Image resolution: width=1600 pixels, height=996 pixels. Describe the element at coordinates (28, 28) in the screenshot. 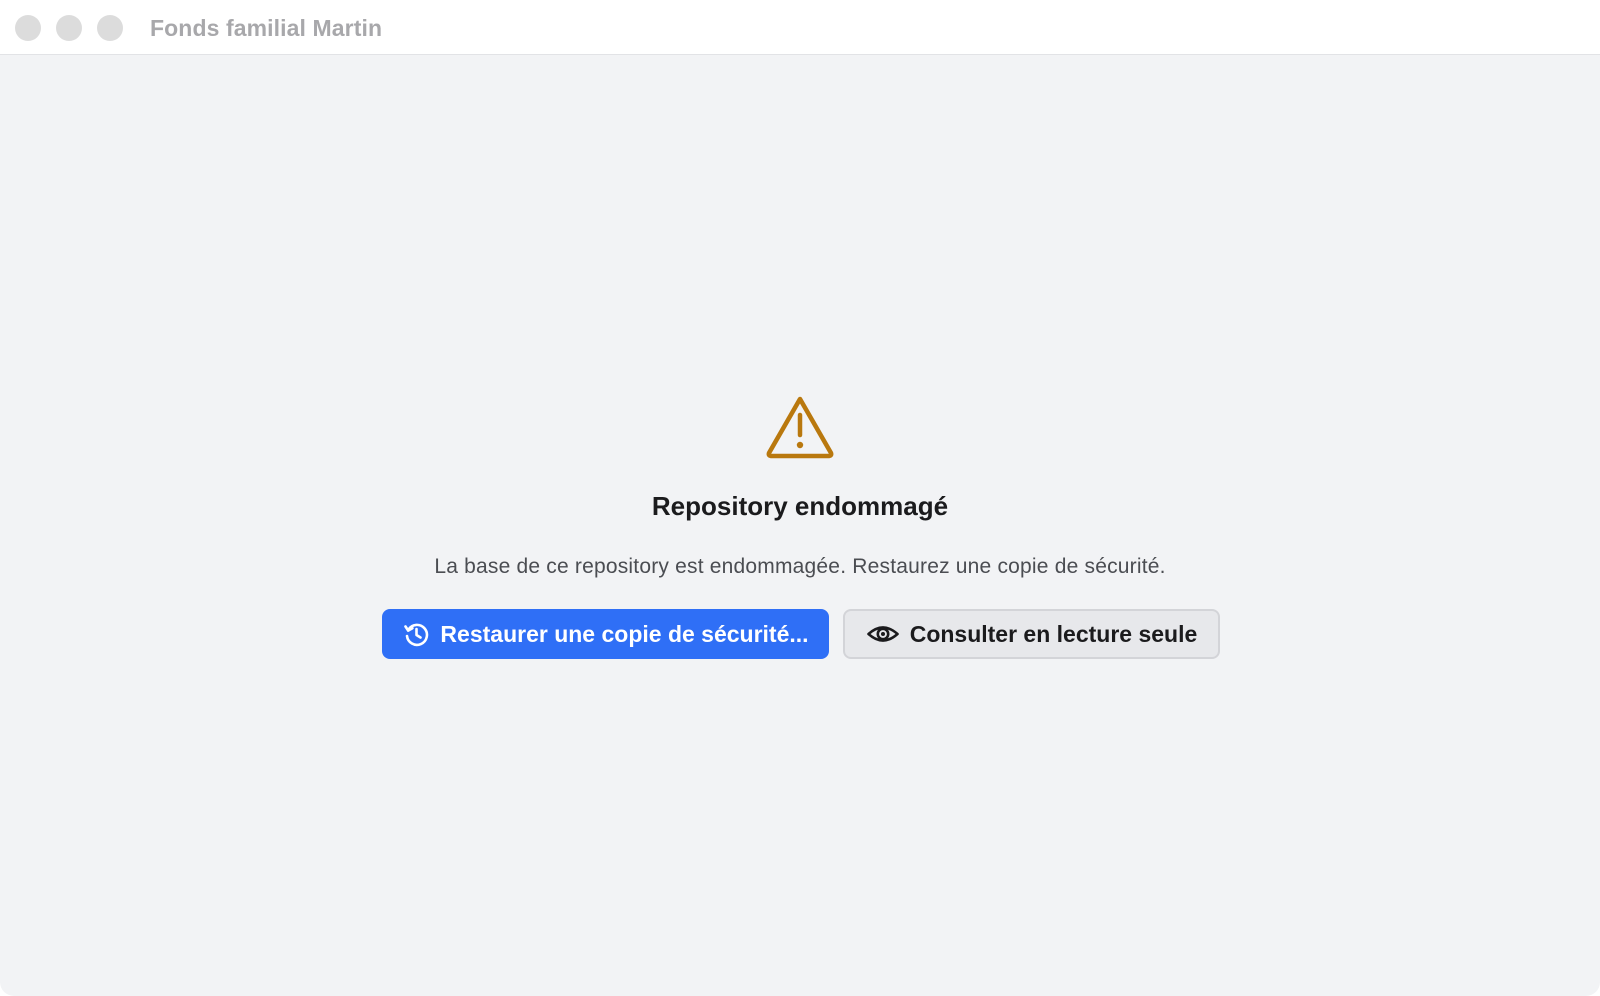

I see `close-window-button` at that location.